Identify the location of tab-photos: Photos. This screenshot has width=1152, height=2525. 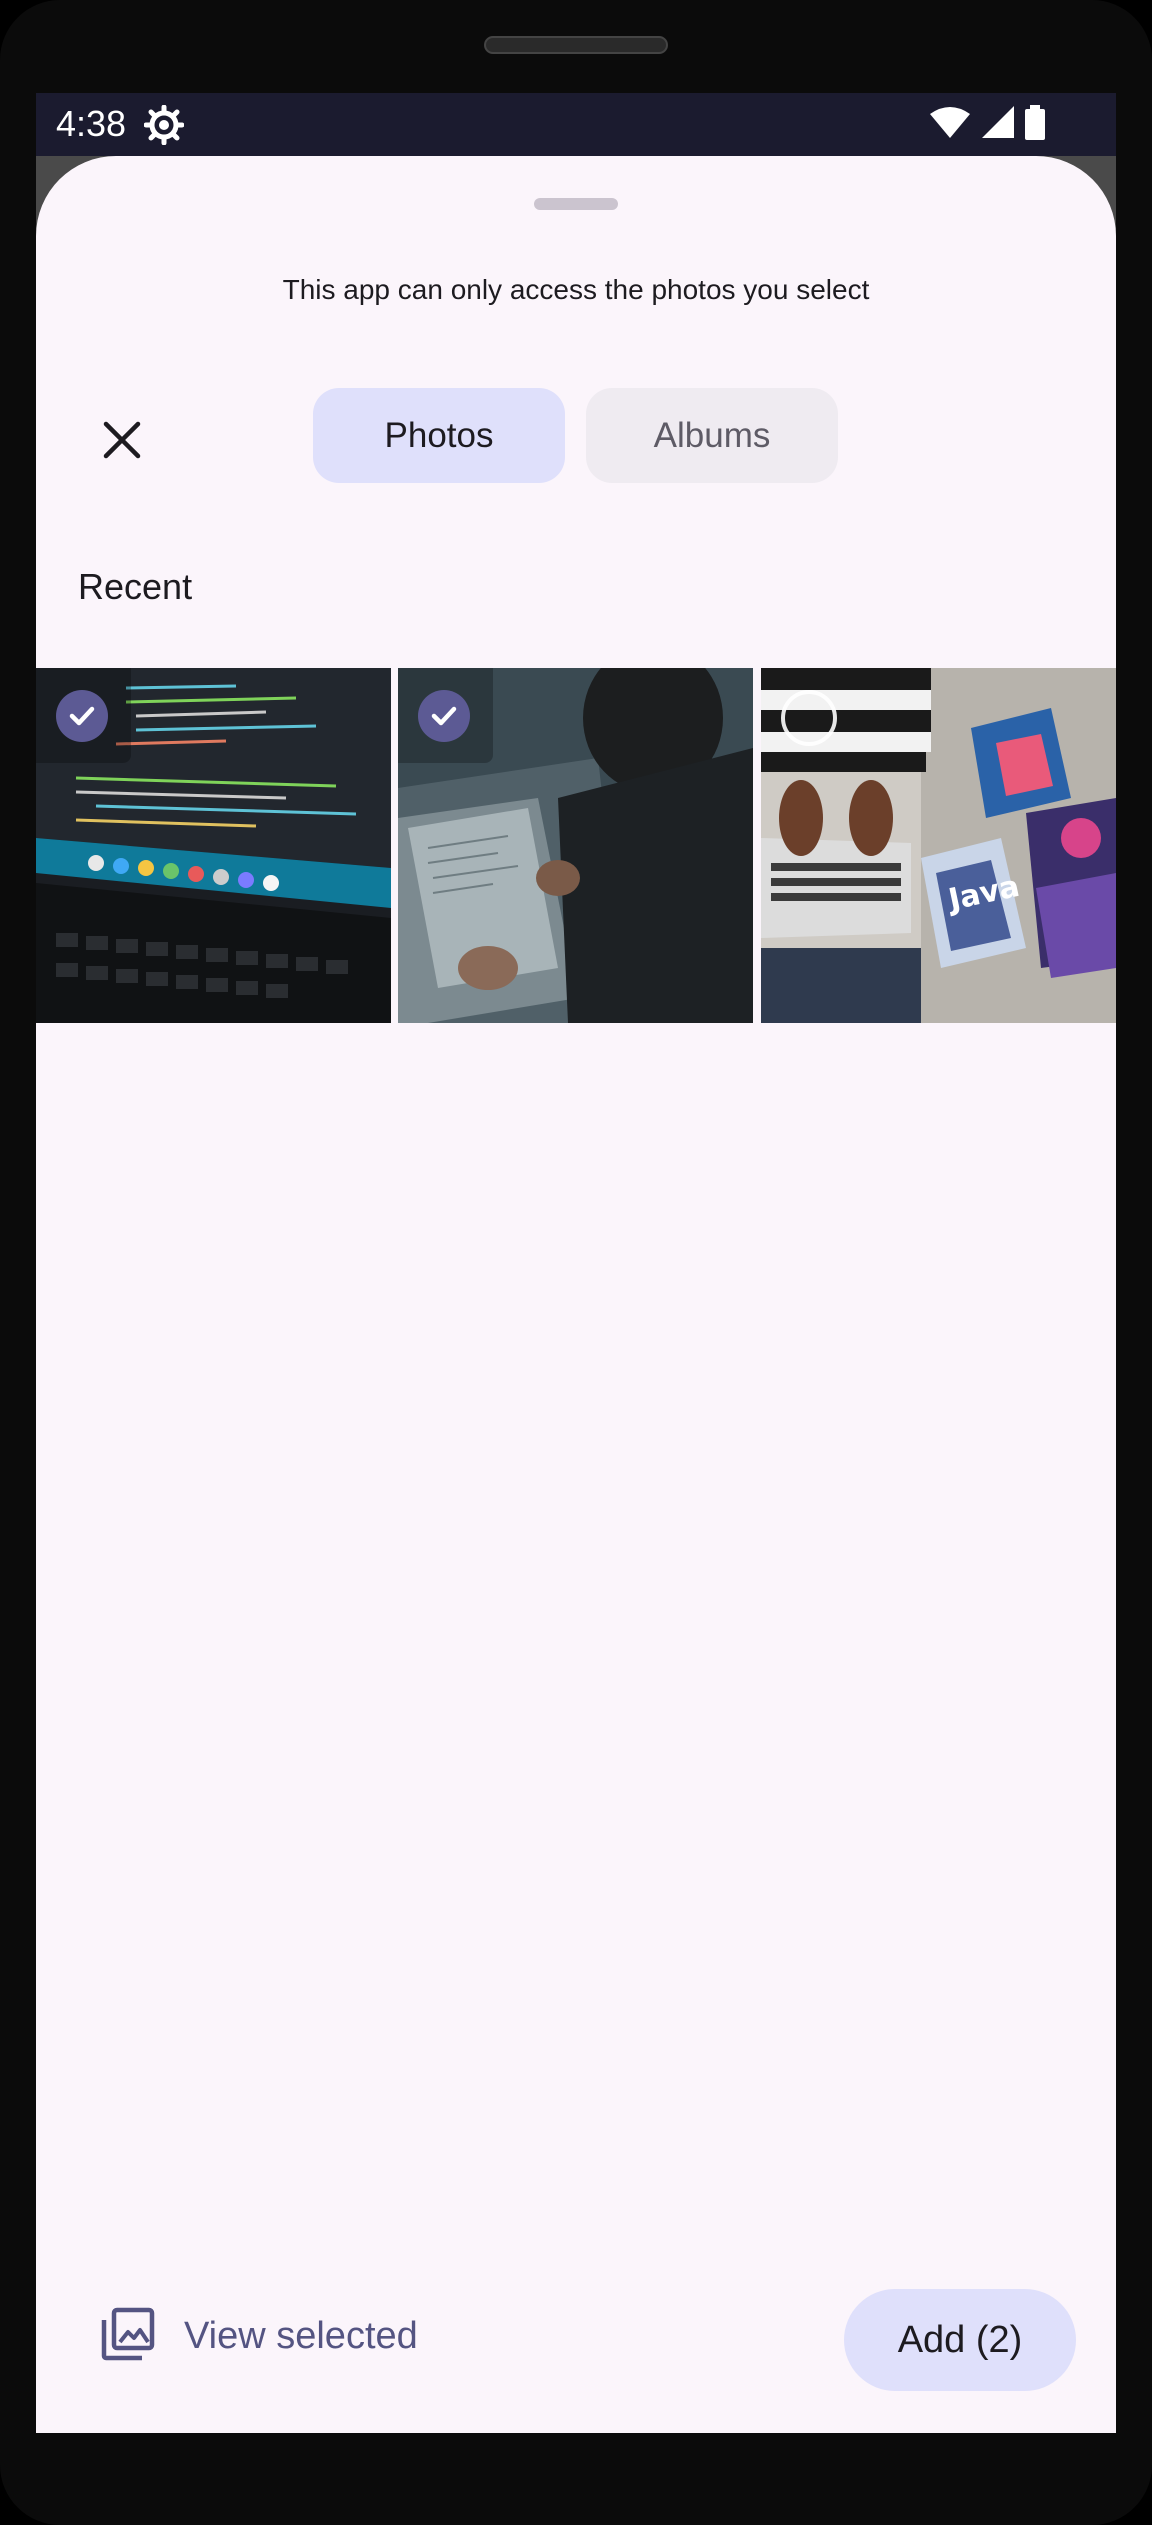
(439, 435).